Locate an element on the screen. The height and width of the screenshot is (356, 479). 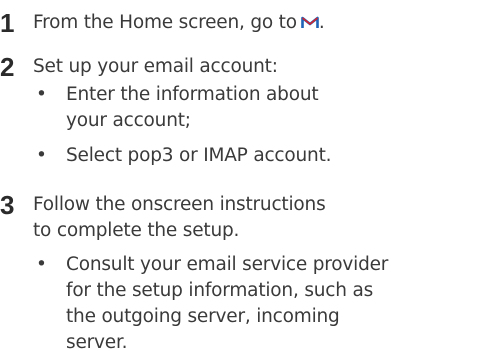
list-item-text: Select pop3 or IMAP account. is located at coordinates (199, 155).